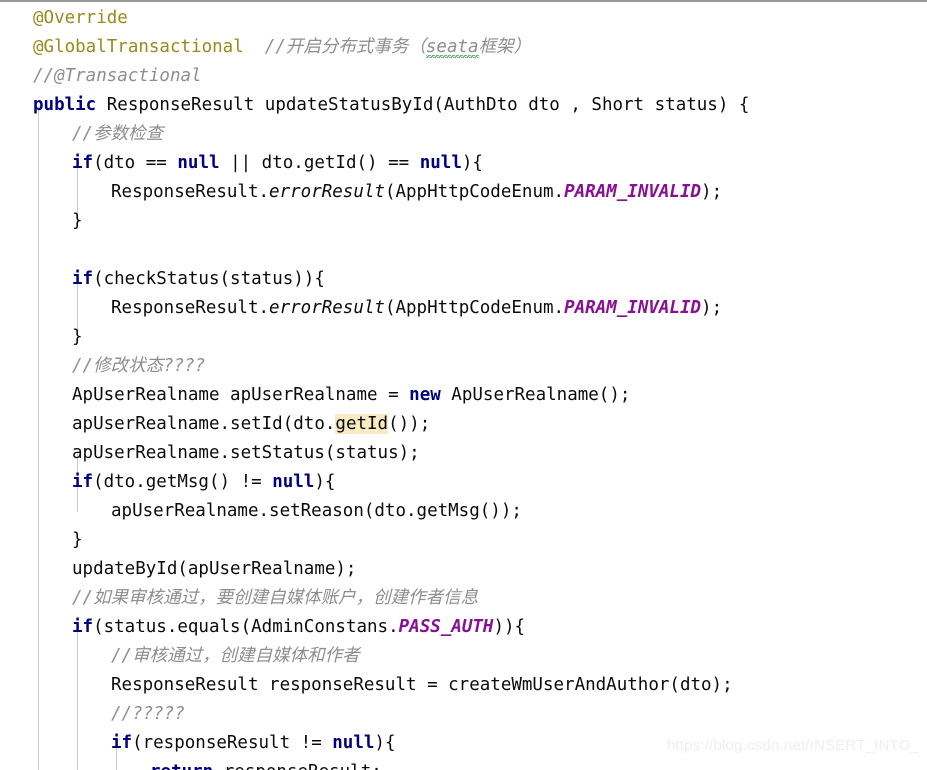 This screenshot has width=927, height=770. I want to click on code-line: @GlobalTransactional //开启分布式事务（seata框架）, so click(374, 47).